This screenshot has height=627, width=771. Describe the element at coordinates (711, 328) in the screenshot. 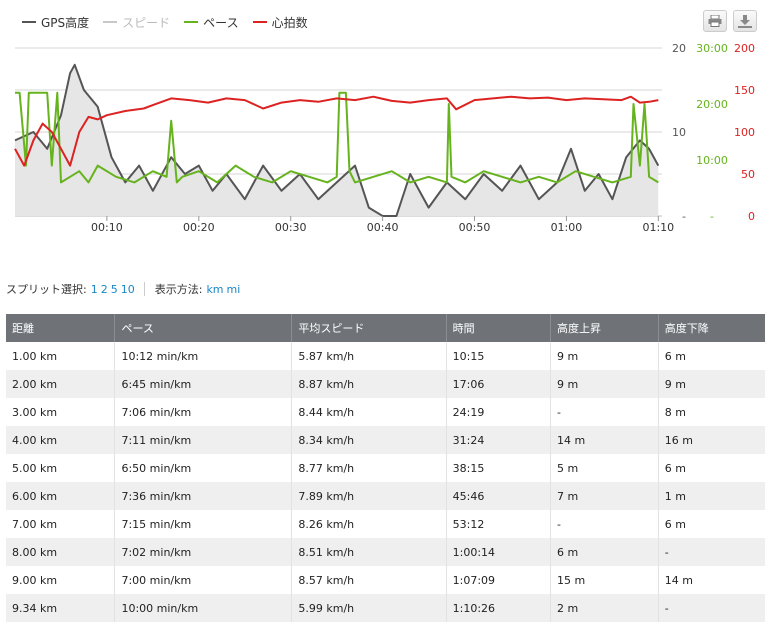

I see `column-header: 高度下降` at that location.